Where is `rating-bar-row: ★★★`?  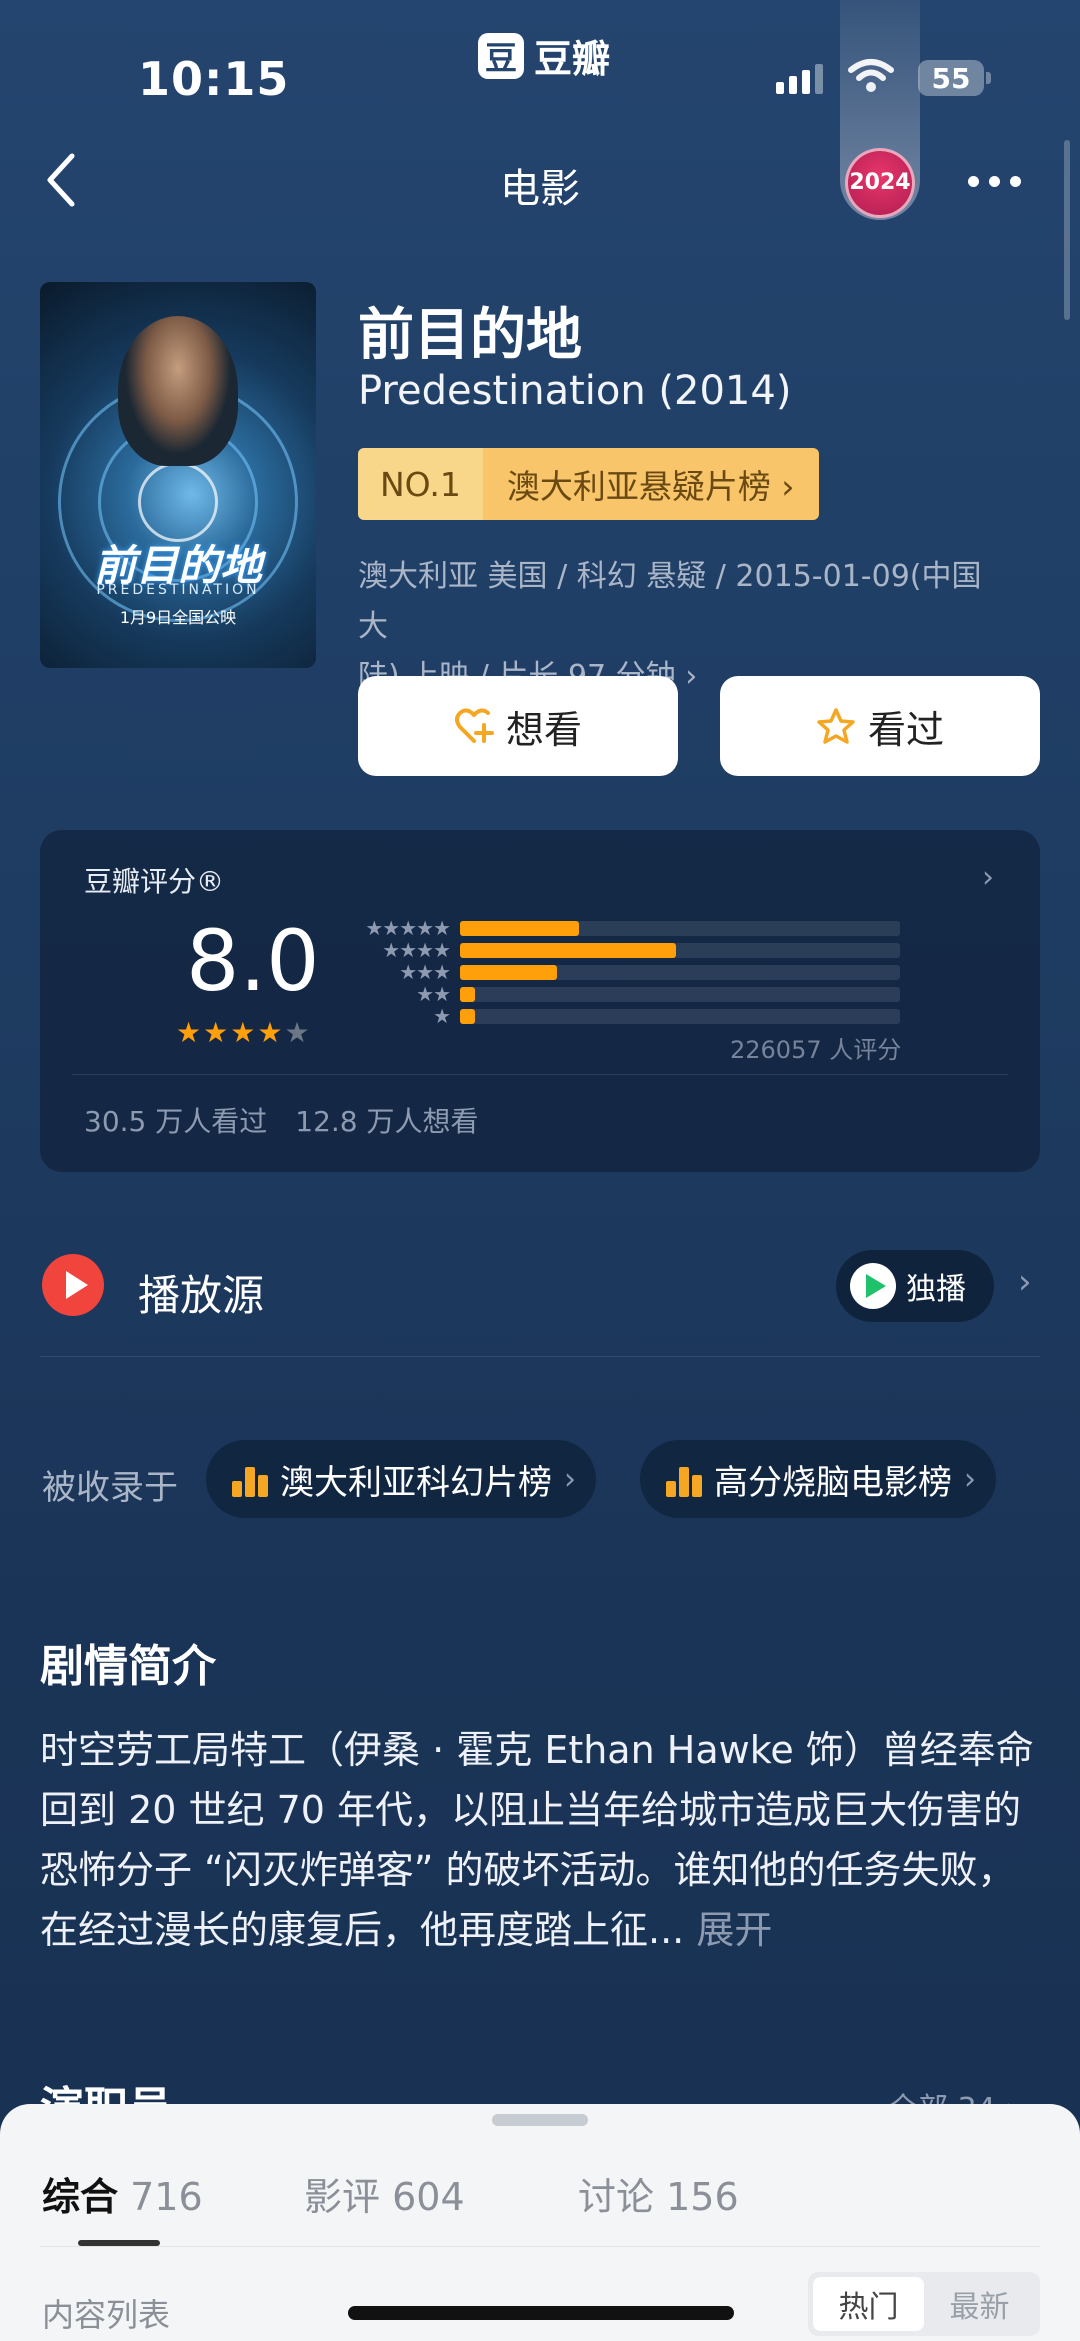
rating-bar-row: ★★★ is located at coordinates (630, 972).